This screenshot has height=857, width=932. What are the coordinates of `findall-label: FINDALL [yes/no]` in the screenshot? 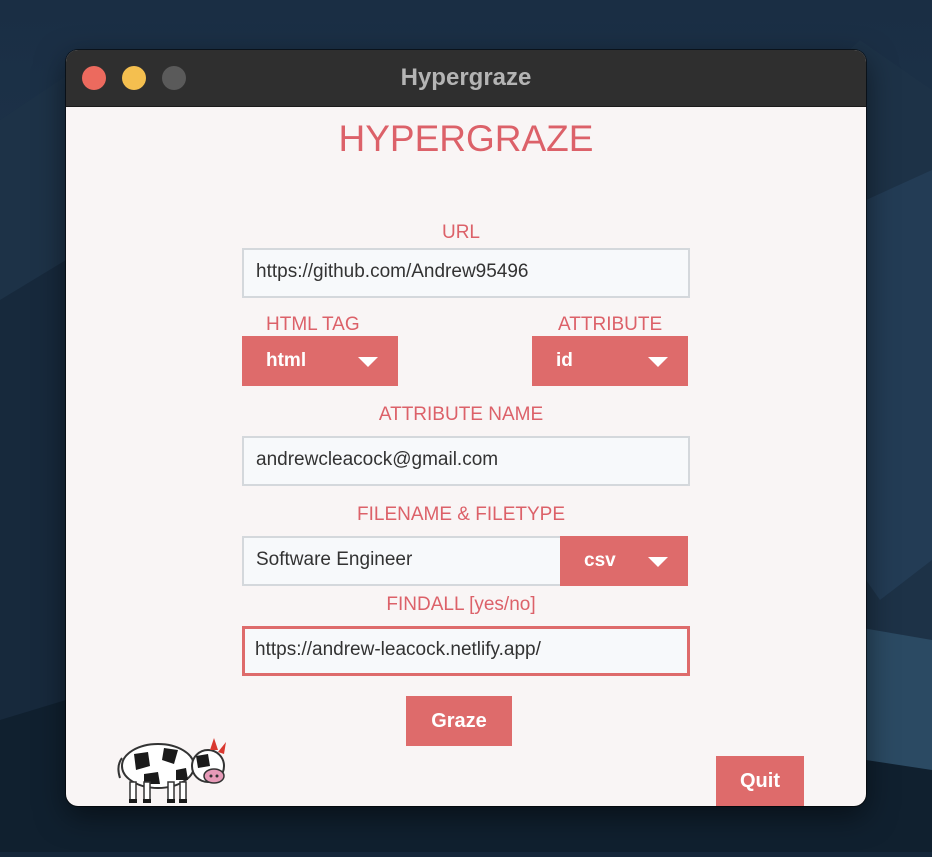 It's located at (461, 604).